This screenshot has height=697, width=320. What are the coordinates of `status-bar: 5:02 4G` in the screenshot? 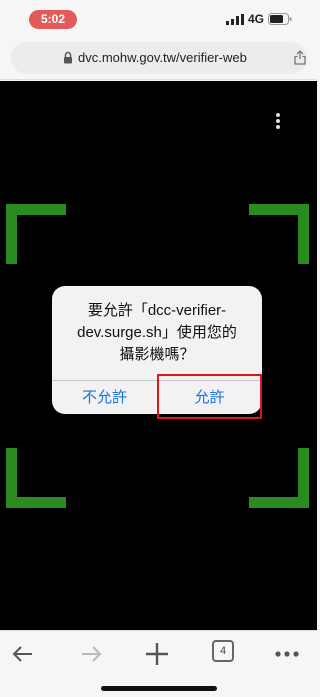 It's located at (158, 19).